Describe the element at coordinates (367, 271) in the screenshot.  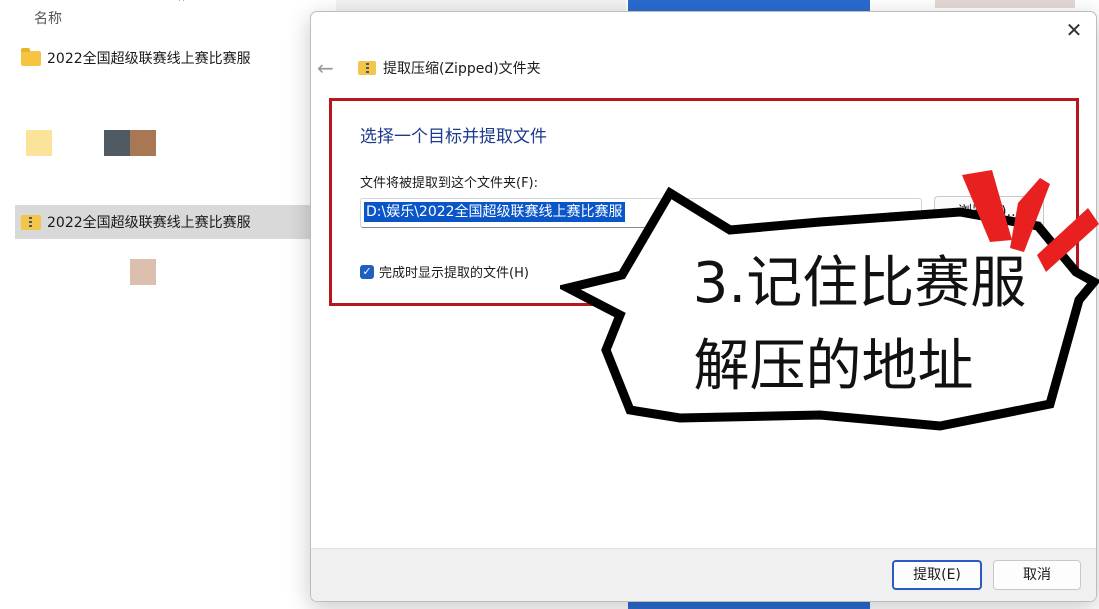
I see `checkbox-checked-icon: ✓` at that location.